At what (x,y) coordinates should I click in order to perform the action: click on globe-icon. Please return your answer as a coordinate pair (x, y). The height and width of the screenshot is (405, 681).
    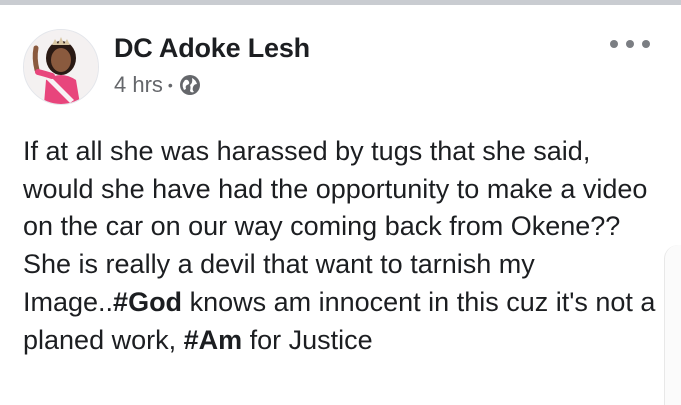
    Looking at the image, I should click on (190, 85).